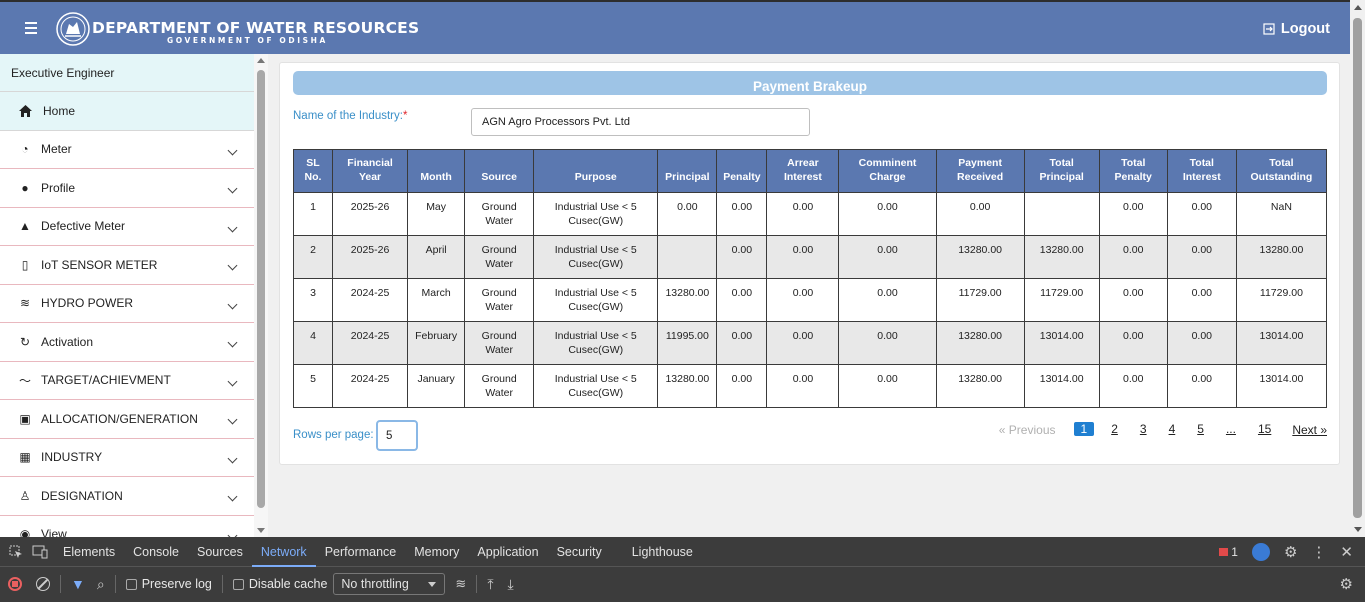 Image resolution: width=1365 pixels, height=602 pixels. What do you see at coordinates (1114, 429) in the screenshot?
I see `page-link-2: 2` at bounding box center [1114, 429].